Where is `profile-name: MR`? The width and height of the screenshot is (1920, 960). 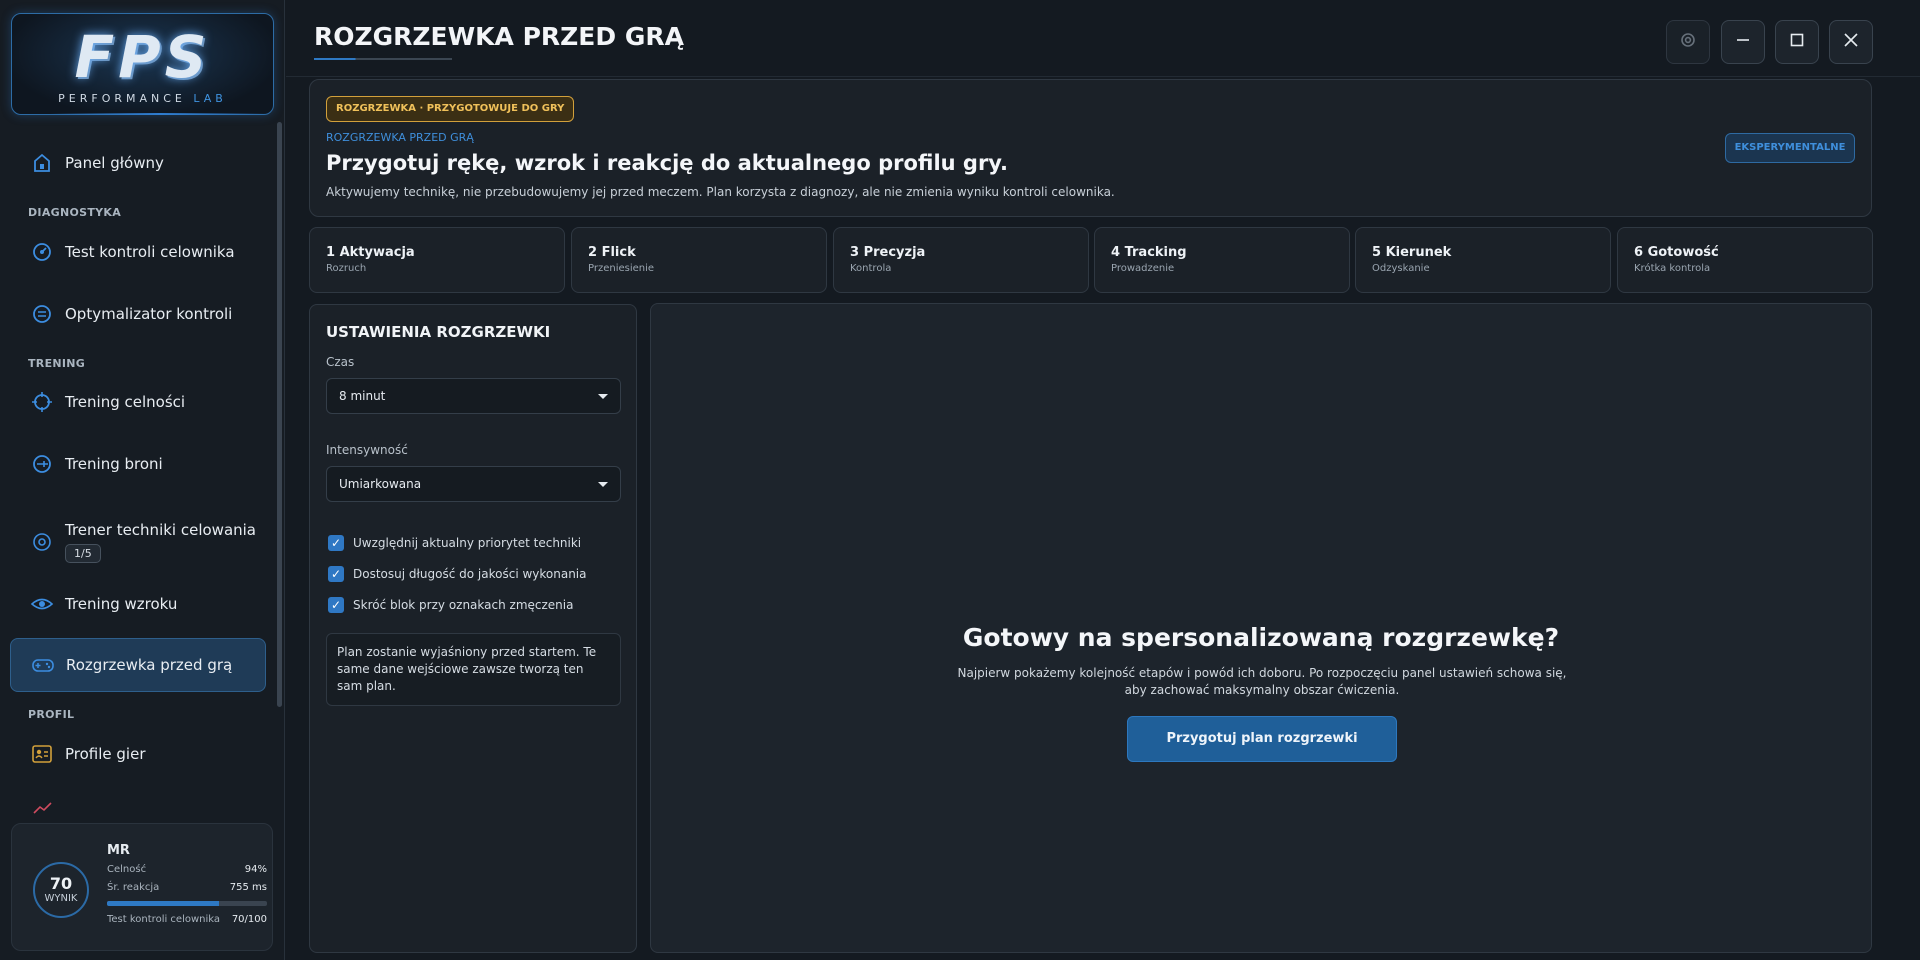
profile-name: MR is located at coordinates (118, 850).